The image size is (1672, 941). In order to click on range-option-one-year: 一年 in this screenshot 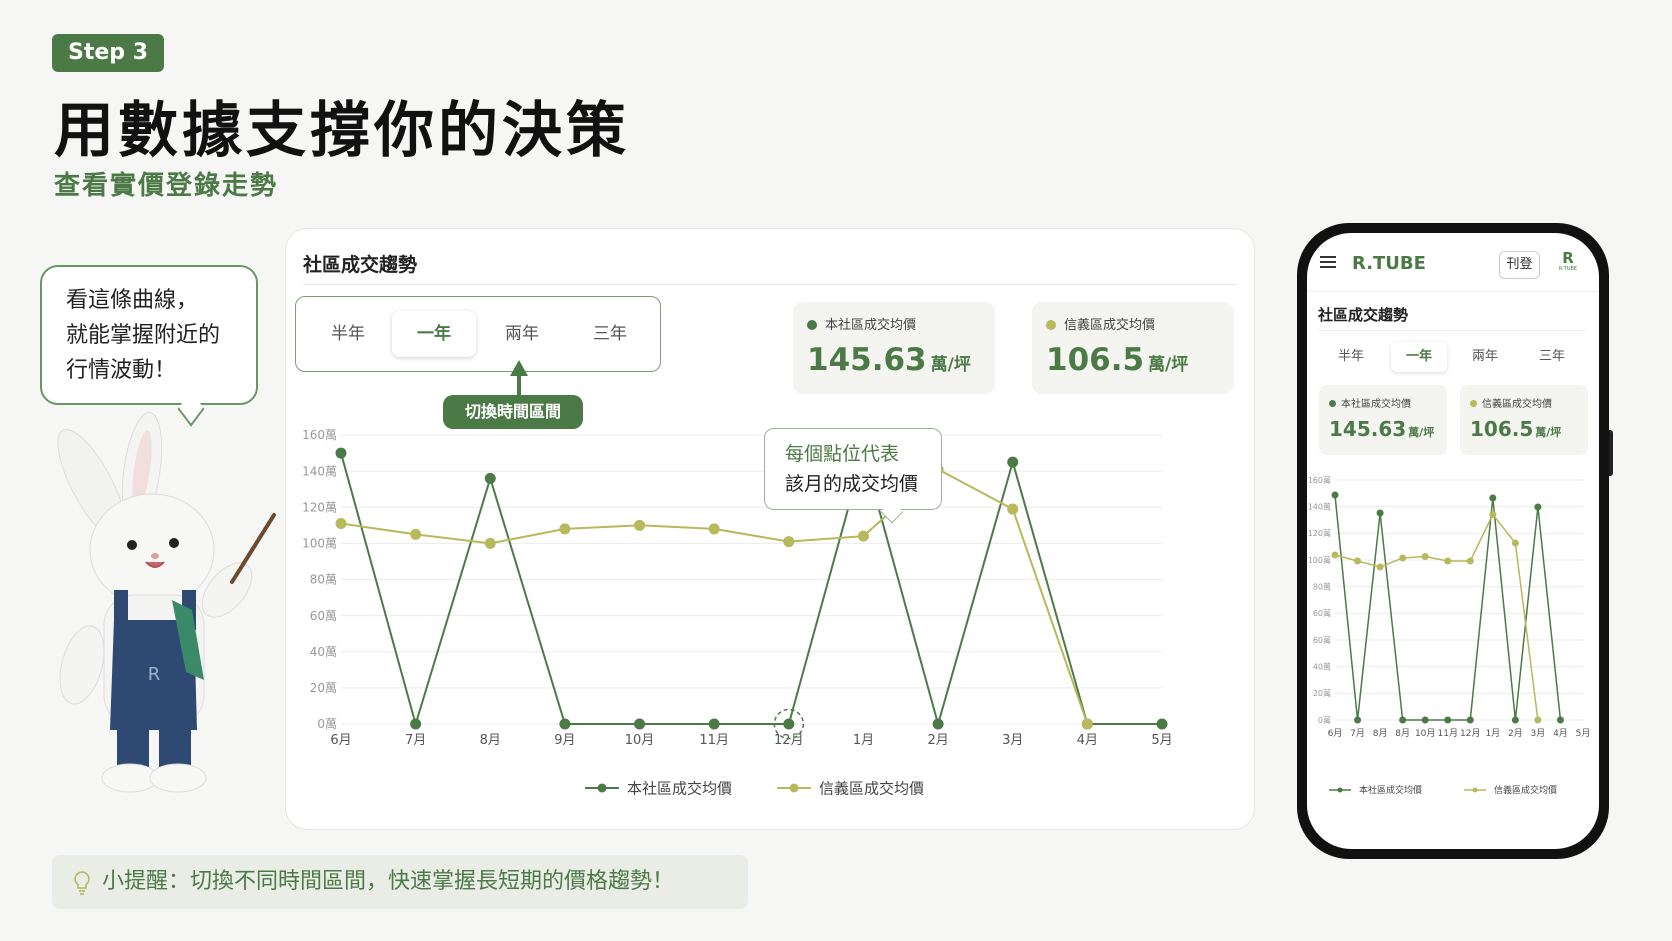, I will do `click(434, 334)`.